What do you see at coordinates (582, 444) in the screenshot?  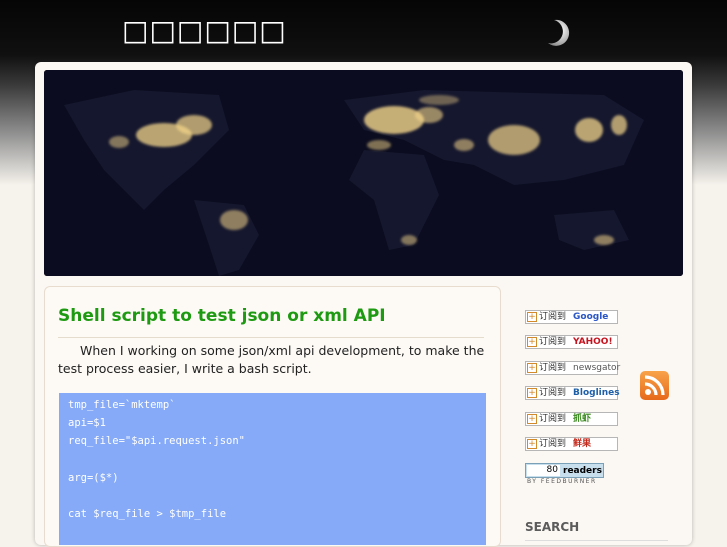 I see `subscribe-brand: 鲜果` at bounding box center [582, 444].